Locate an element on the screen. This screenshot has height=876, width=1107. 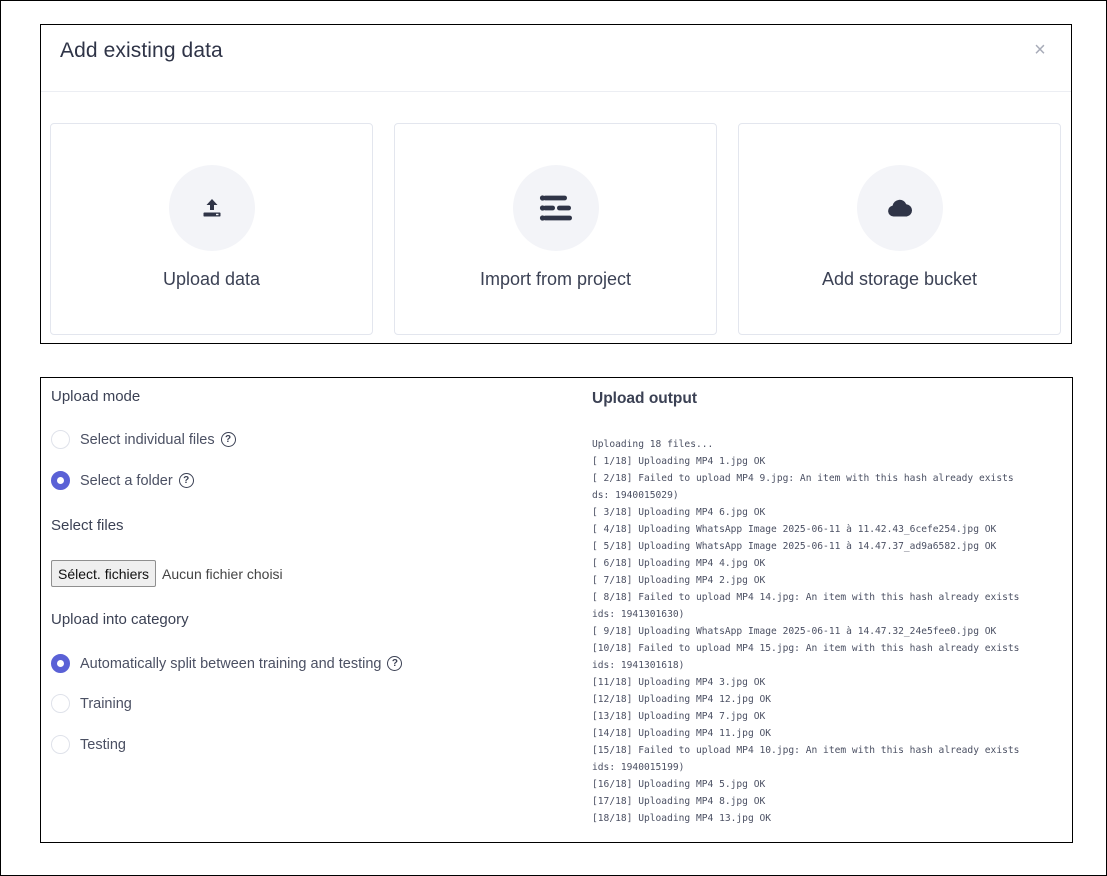
import-from-project-label: Import from project is located at coordinates (555, 279).